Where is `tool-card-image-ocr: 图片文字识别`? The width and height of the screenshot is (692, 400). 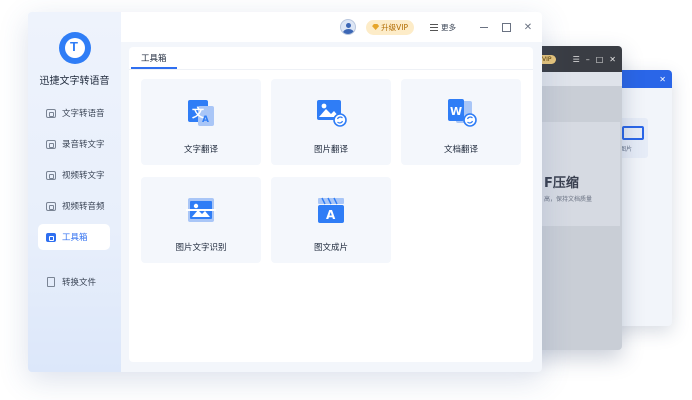
tool-card-image-ocr: 图片文字识别 is located at coordinates (201, 220).